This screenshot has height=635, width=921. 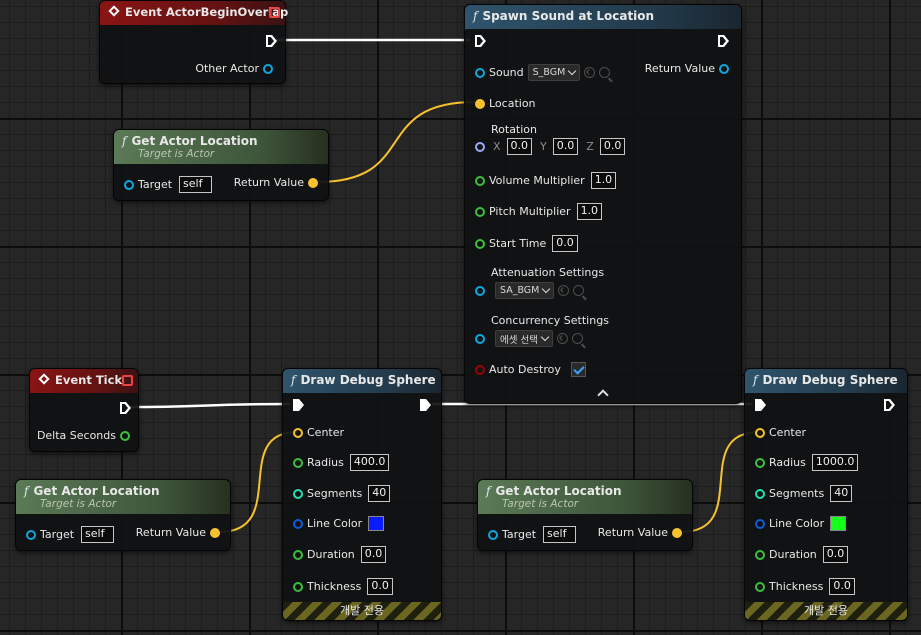 What do you see at coordinates (57, 534) in the screenshot?
I see `pin-label-target: Target` at bounding box center [57, 534].